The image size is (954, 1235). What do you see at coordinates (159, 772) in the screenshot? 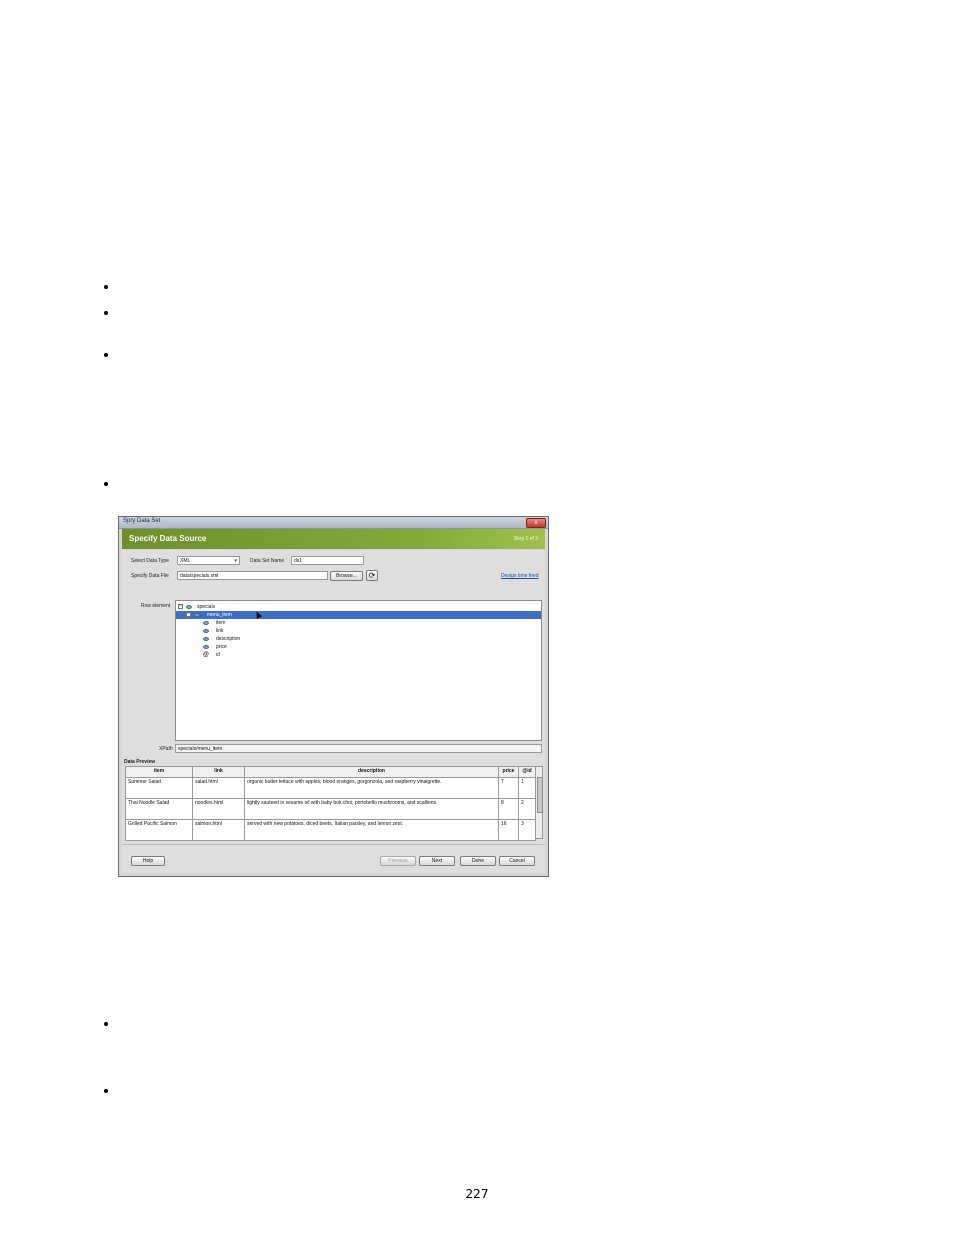
I see `column-header: item` at bounding box center [159, 772].